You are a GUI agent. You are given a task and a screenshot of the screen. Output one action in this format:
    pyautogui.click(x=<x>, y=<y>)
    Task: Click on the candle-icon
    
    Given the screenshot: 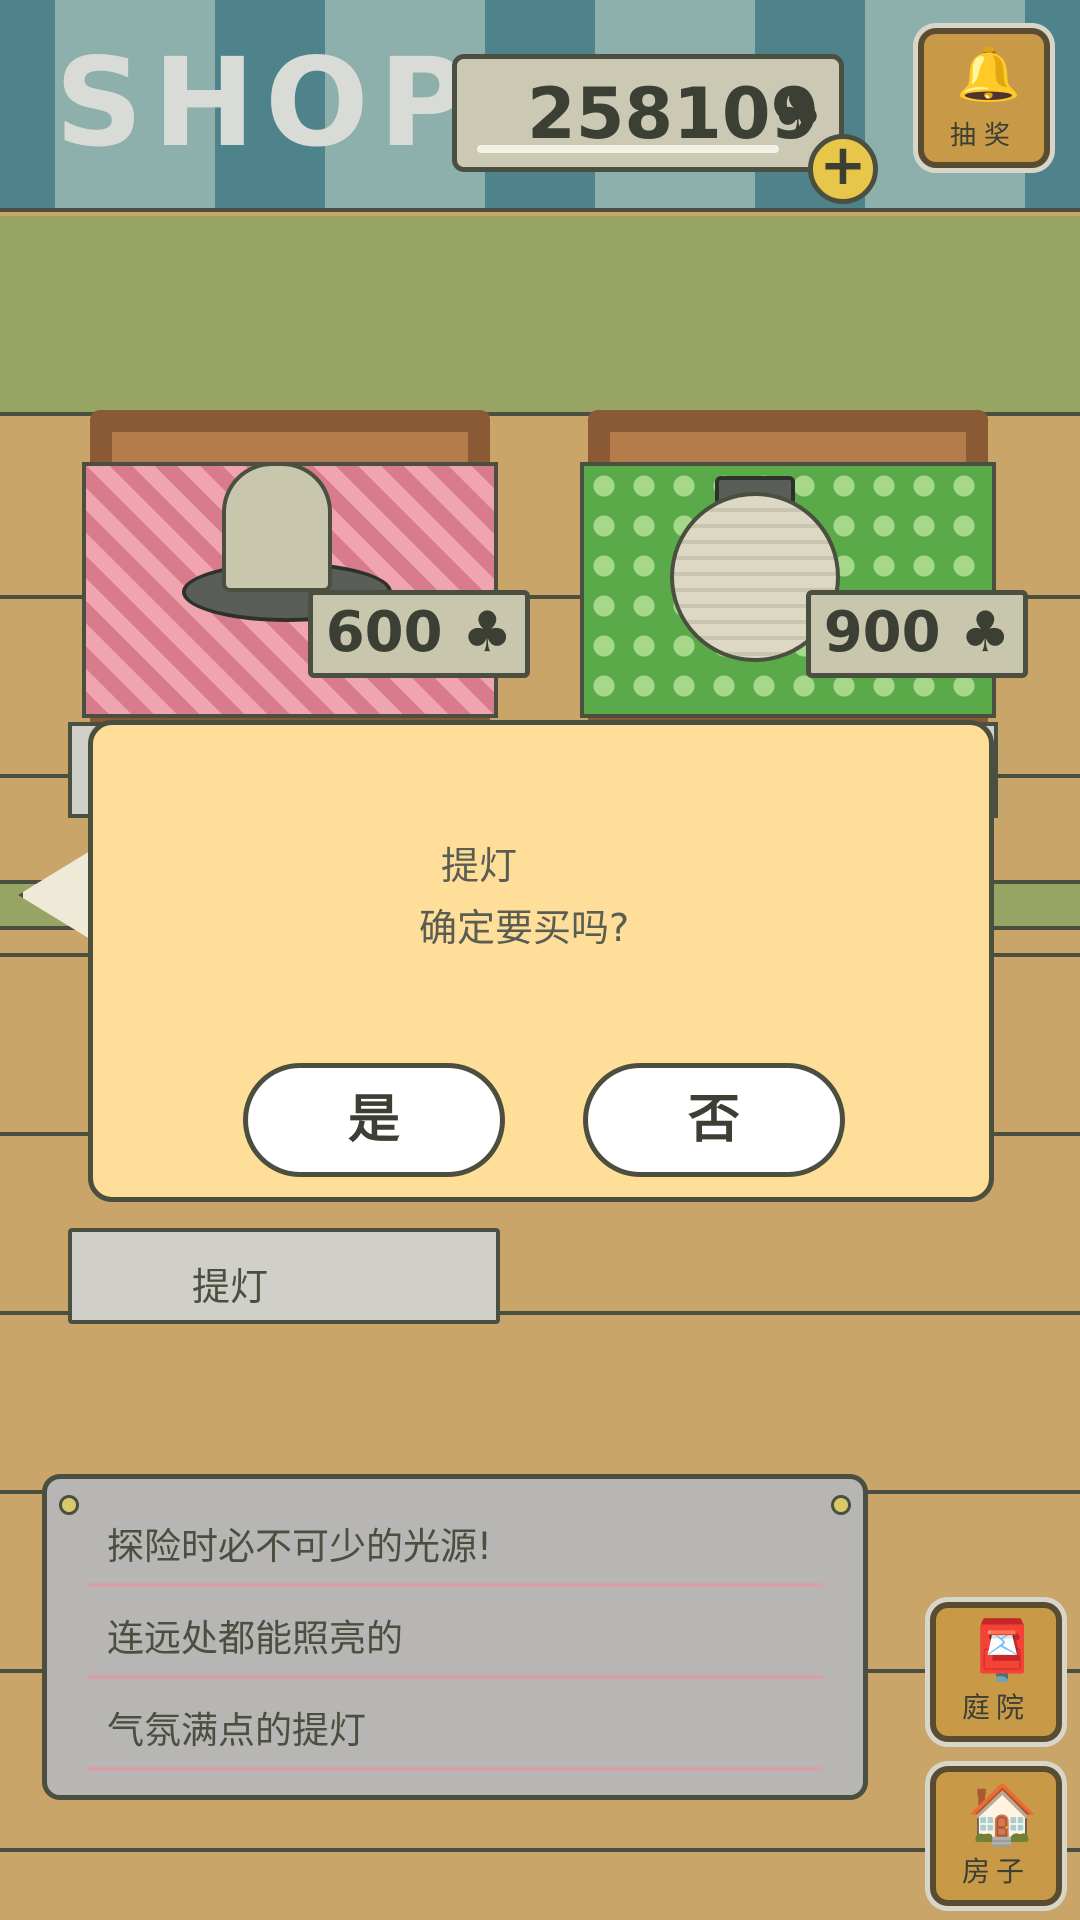 What is the action you would take?
    pyautogui.click(x=277, y=527)
    